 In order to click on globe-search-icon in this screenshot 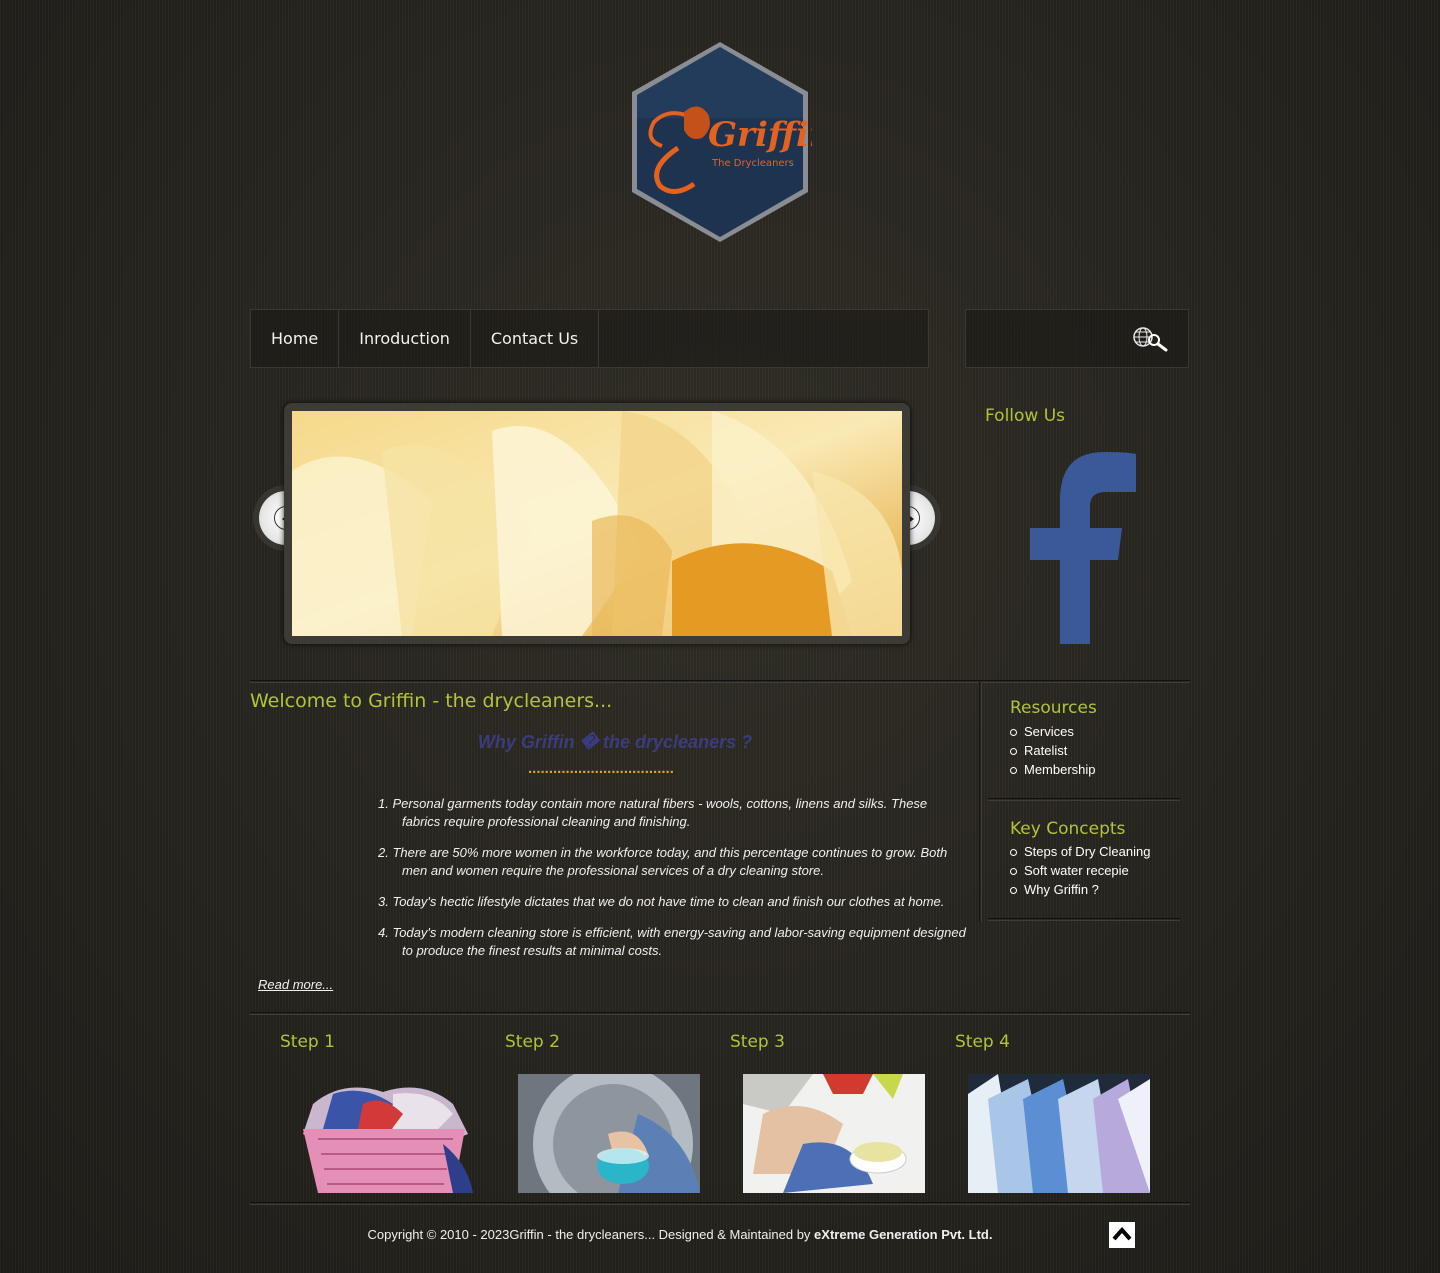, I will do `click(1150, 339)`.